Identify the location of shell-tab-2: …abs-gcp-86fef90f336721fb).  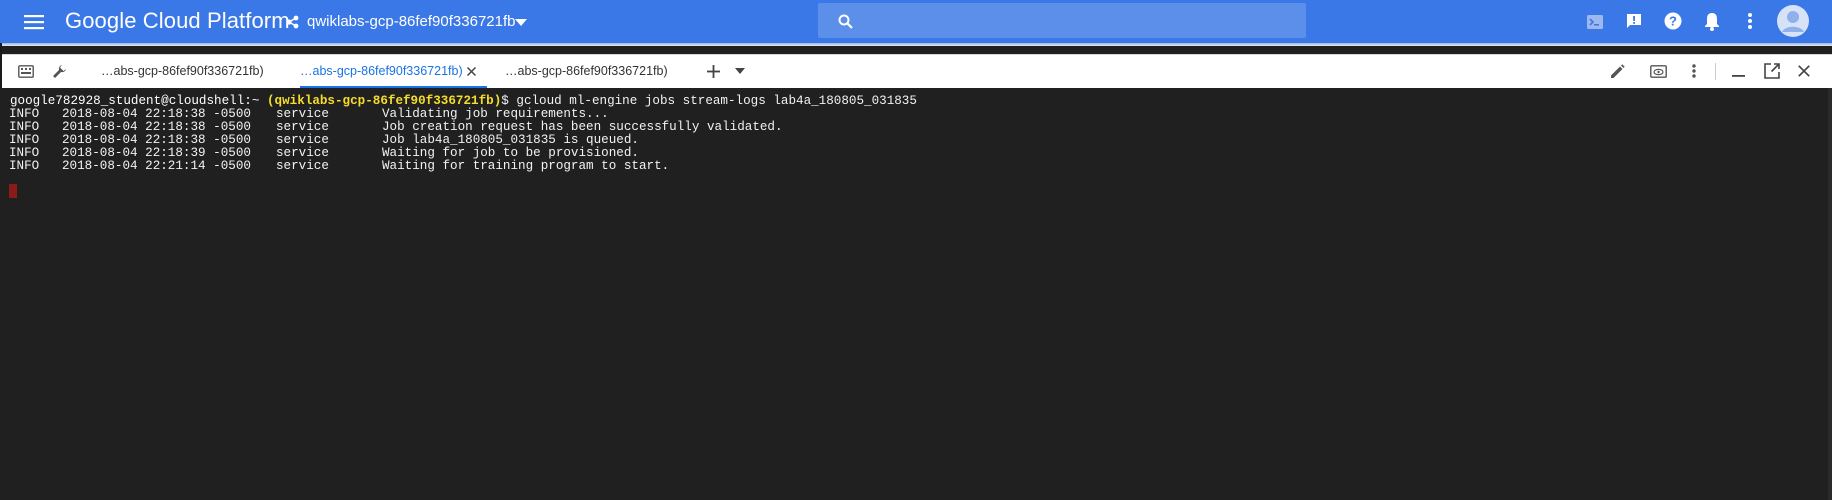
(393, 71).